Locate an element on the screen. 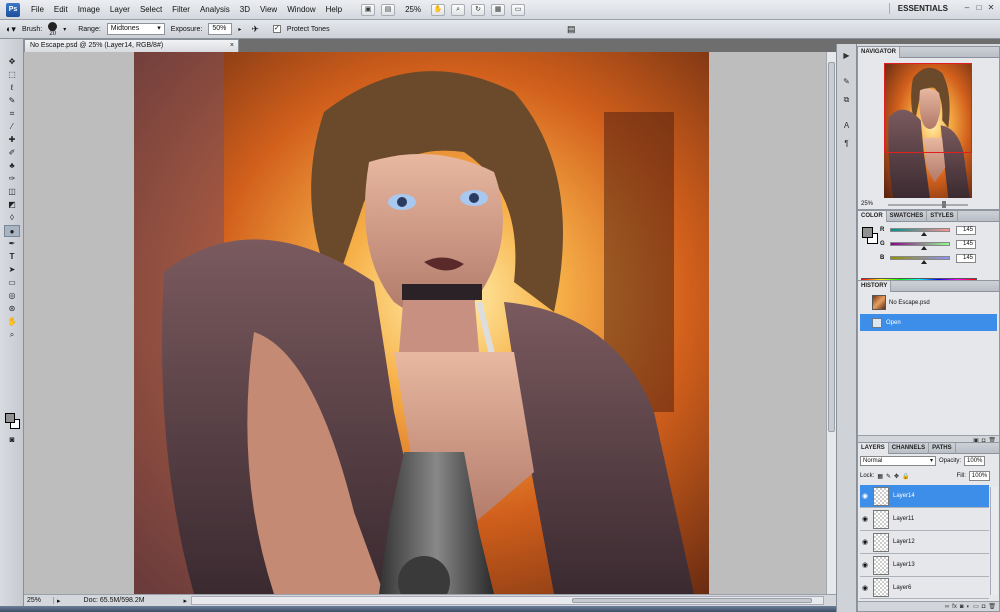 The height and width of the screenshot is (612, 1000). workspace-switcher: ESSENTIALS is located at coordinates (922, 8).